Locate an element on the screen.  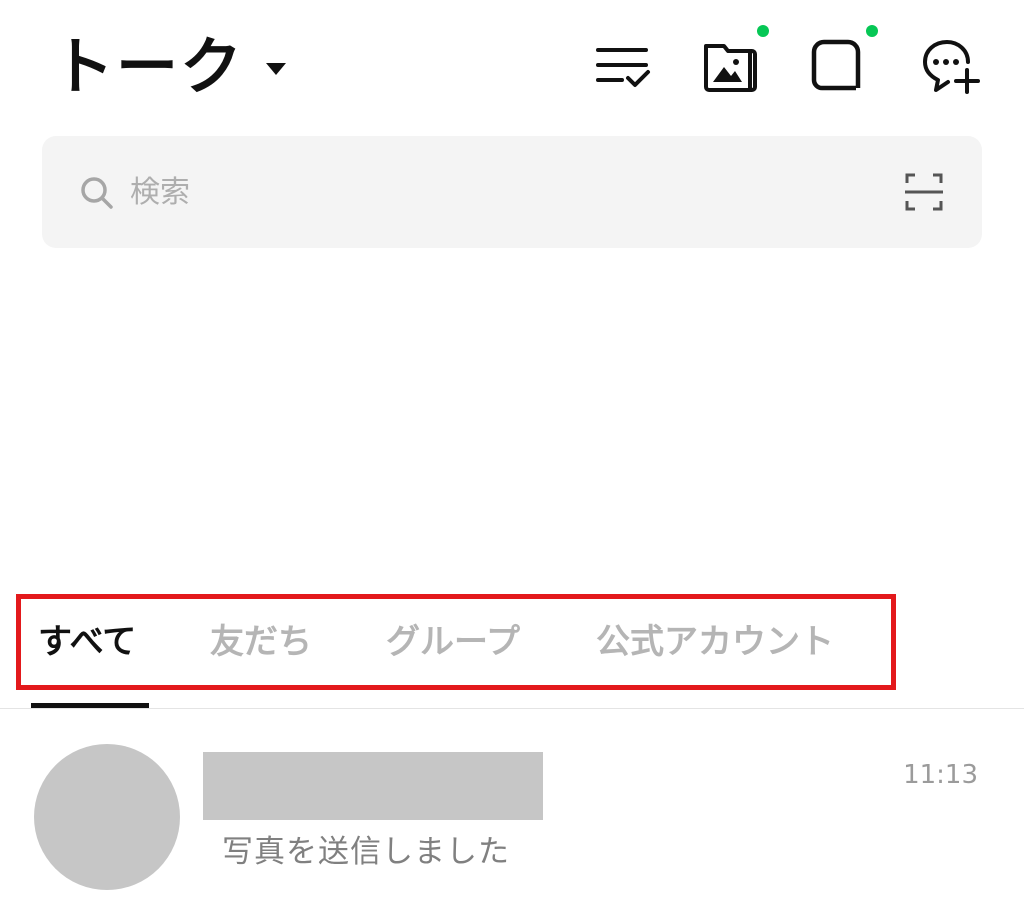
square-chat-icon is located at coordinates (836, 65).